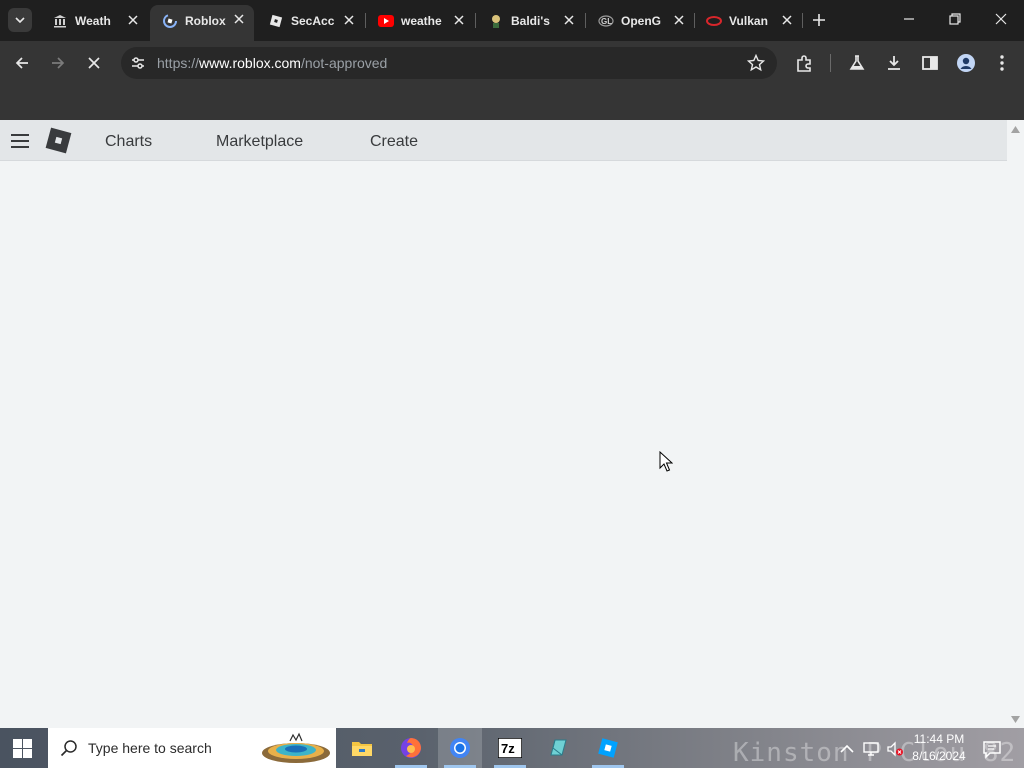 The image size is (1024, 768). I want to click on tab-weather: Weath, so click(94, 20).